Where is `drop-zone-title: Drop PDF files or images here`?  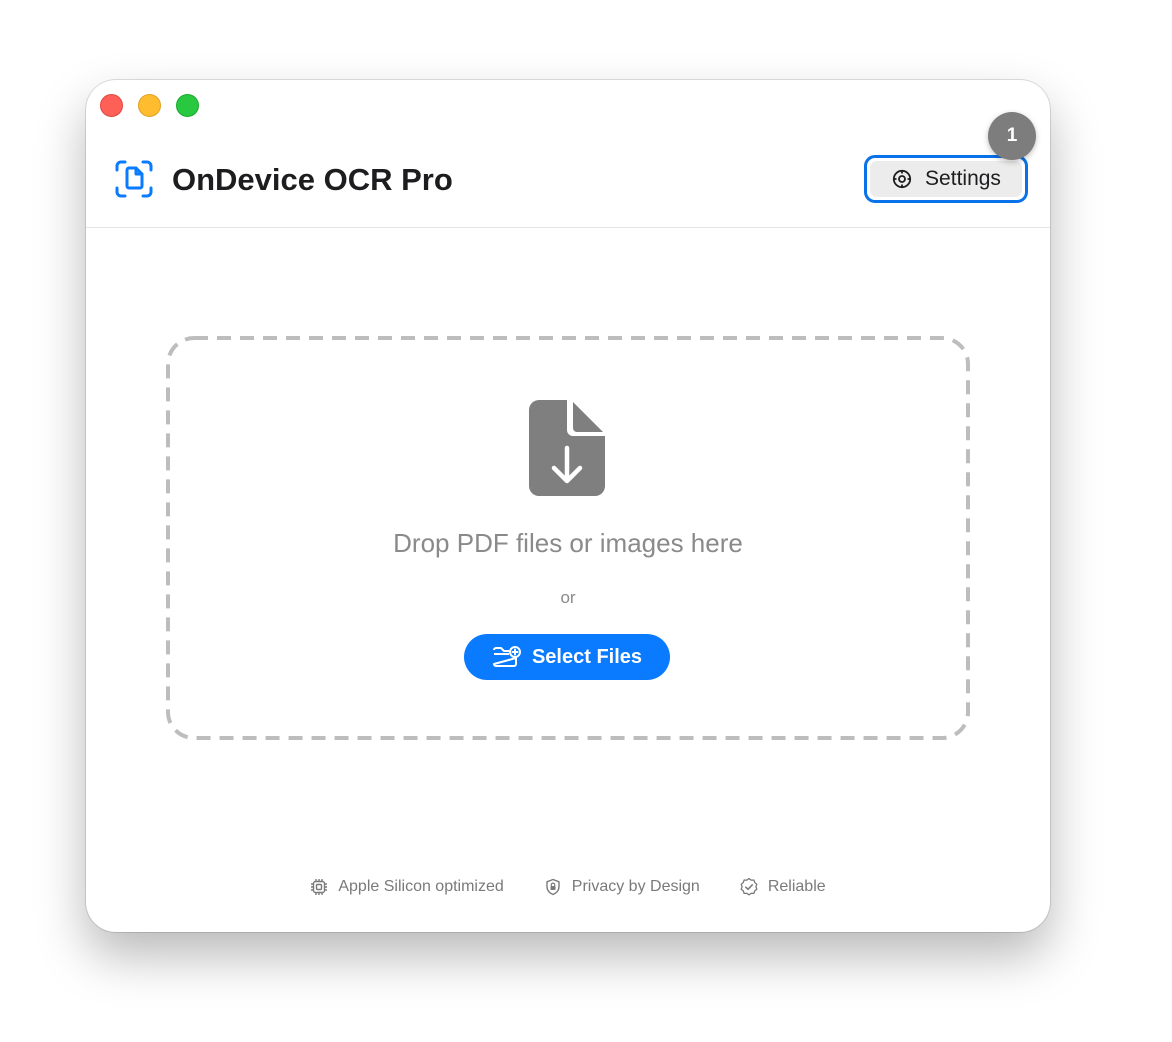
drop-zone-title: Drop PDF files or images here is located at coordinates (568, 543).